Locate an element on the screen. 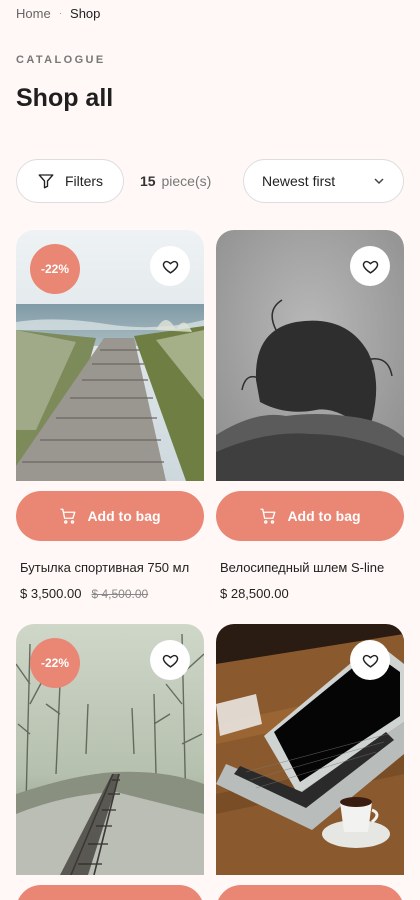 The image size is (420, 900). price-row: $ 28,500.00 is located at coordinates (254, 593).